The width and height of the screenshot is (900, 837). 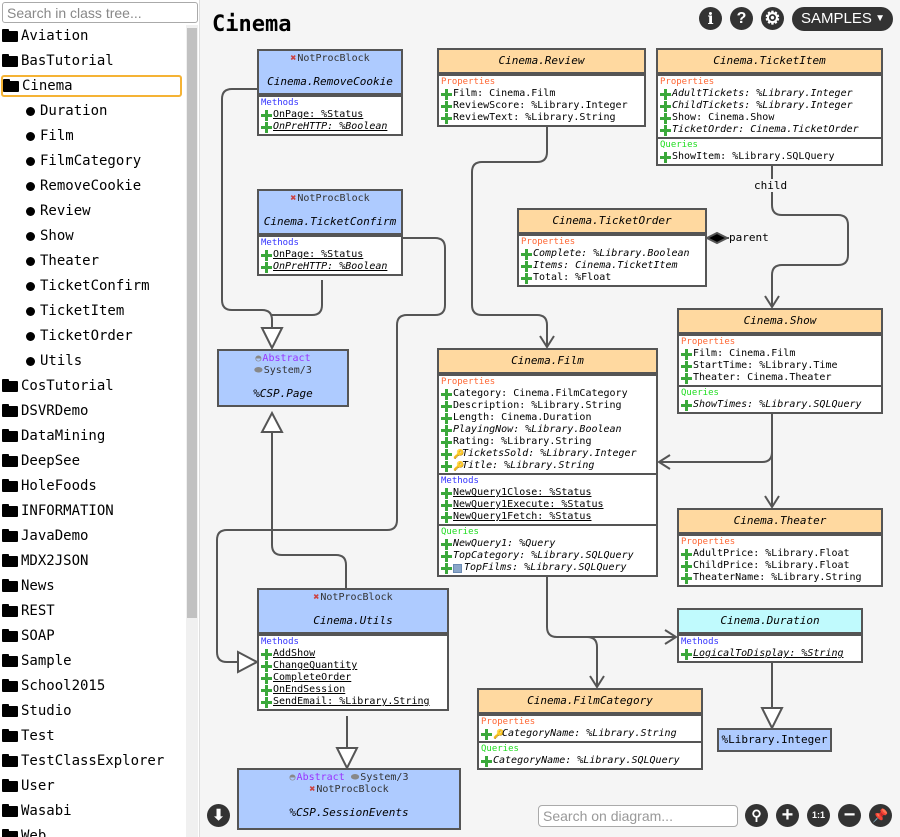 I want to click on composition-diamond, so click(x=717, y=238).